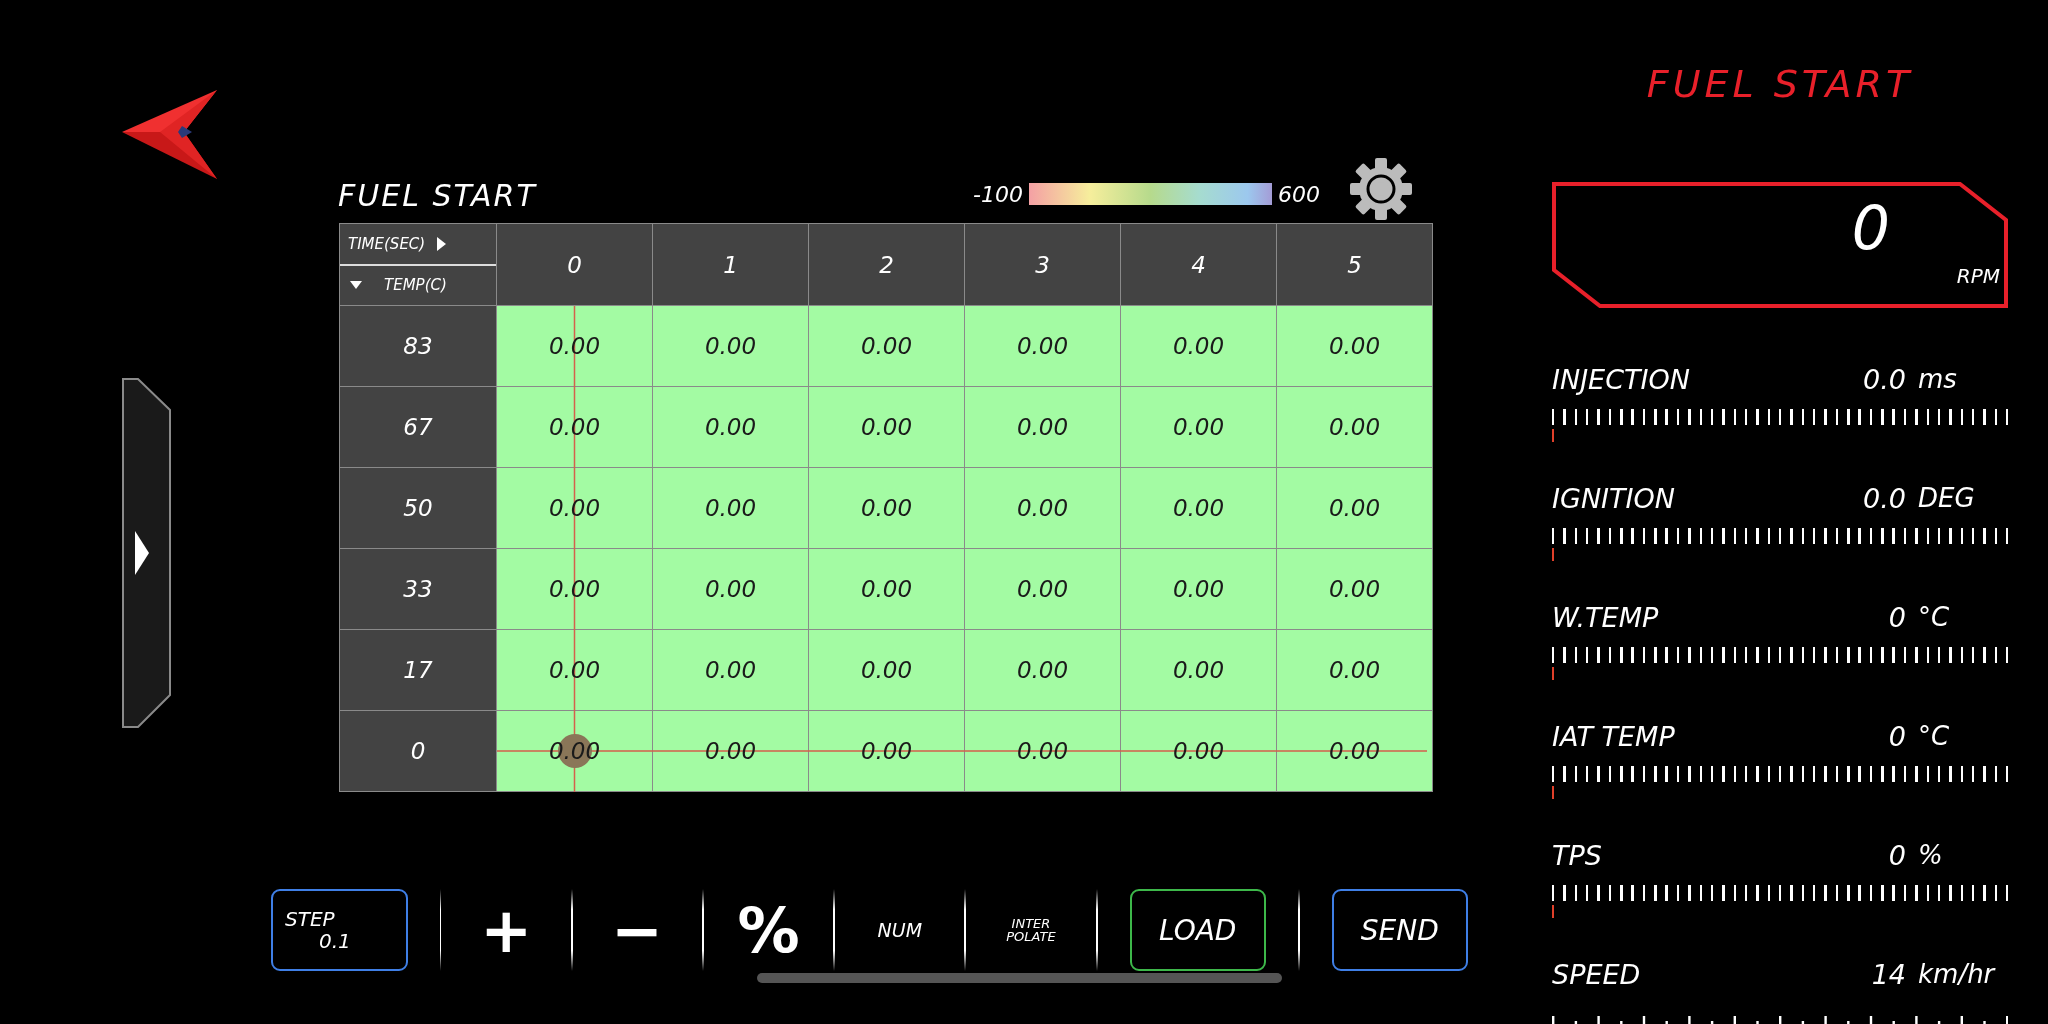 The image size is (2048, 1024). I want to click on gauge-unit: DEG, so click(1946, 498).